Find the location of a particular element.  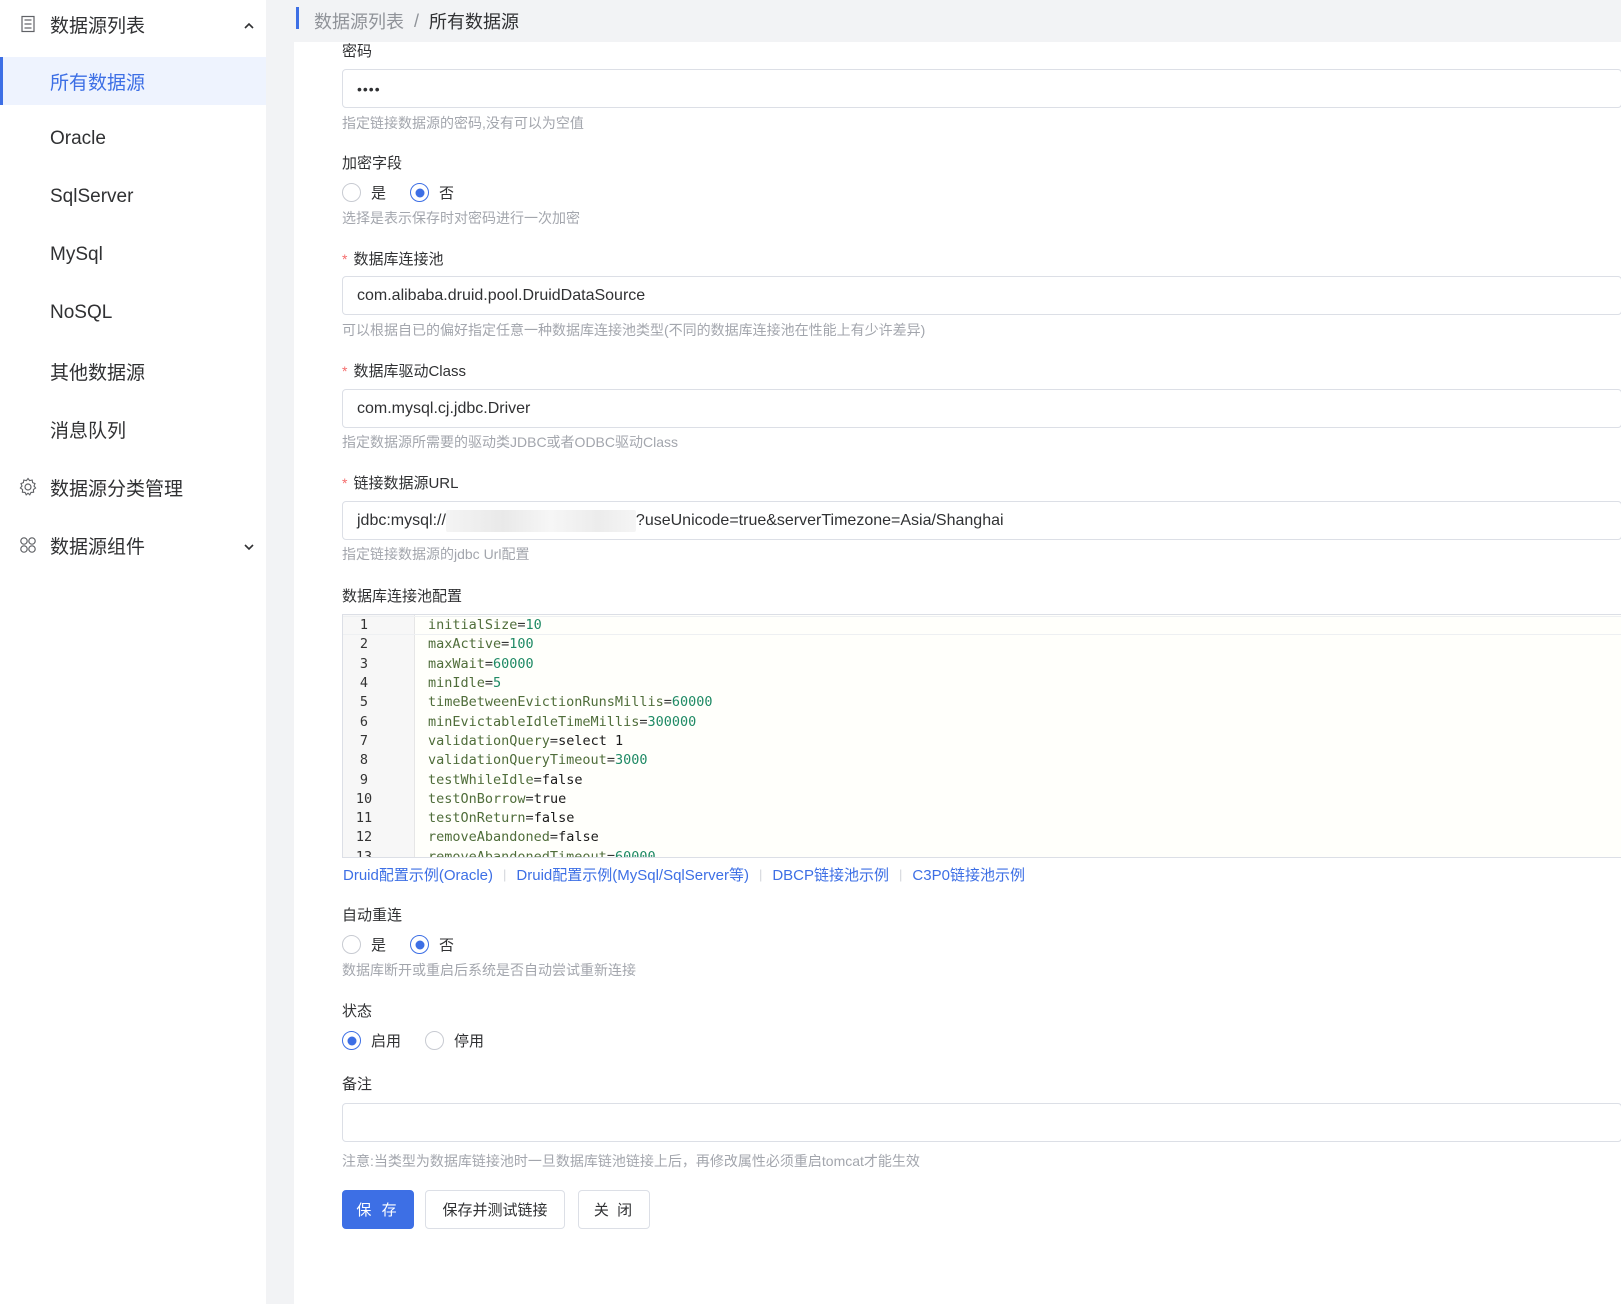

editor-line-number: 8 is located at coordinates (364, 760).